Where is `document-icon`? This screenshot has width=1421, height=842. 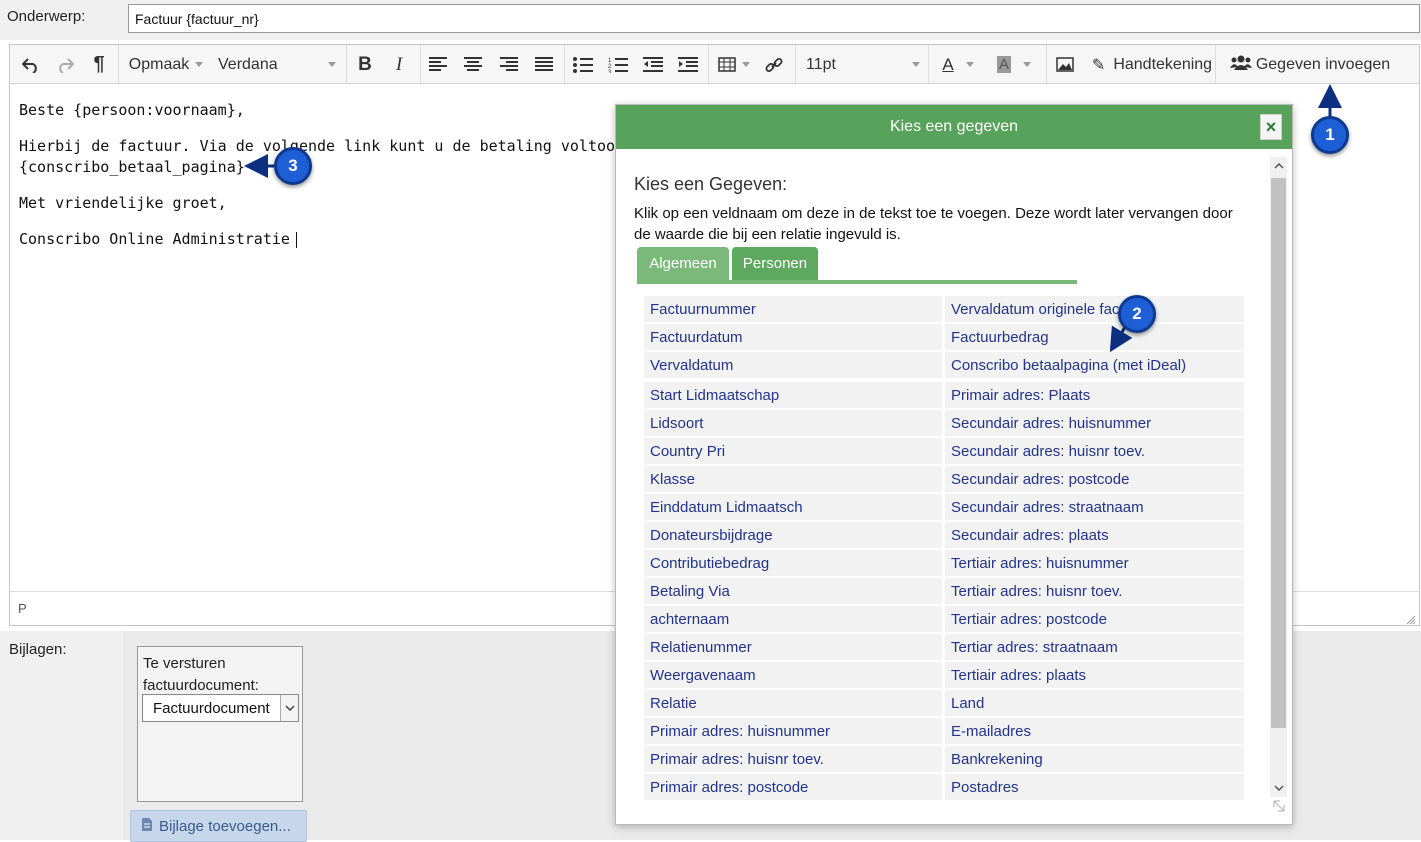
document-icon is located at coordinates (147, 826).